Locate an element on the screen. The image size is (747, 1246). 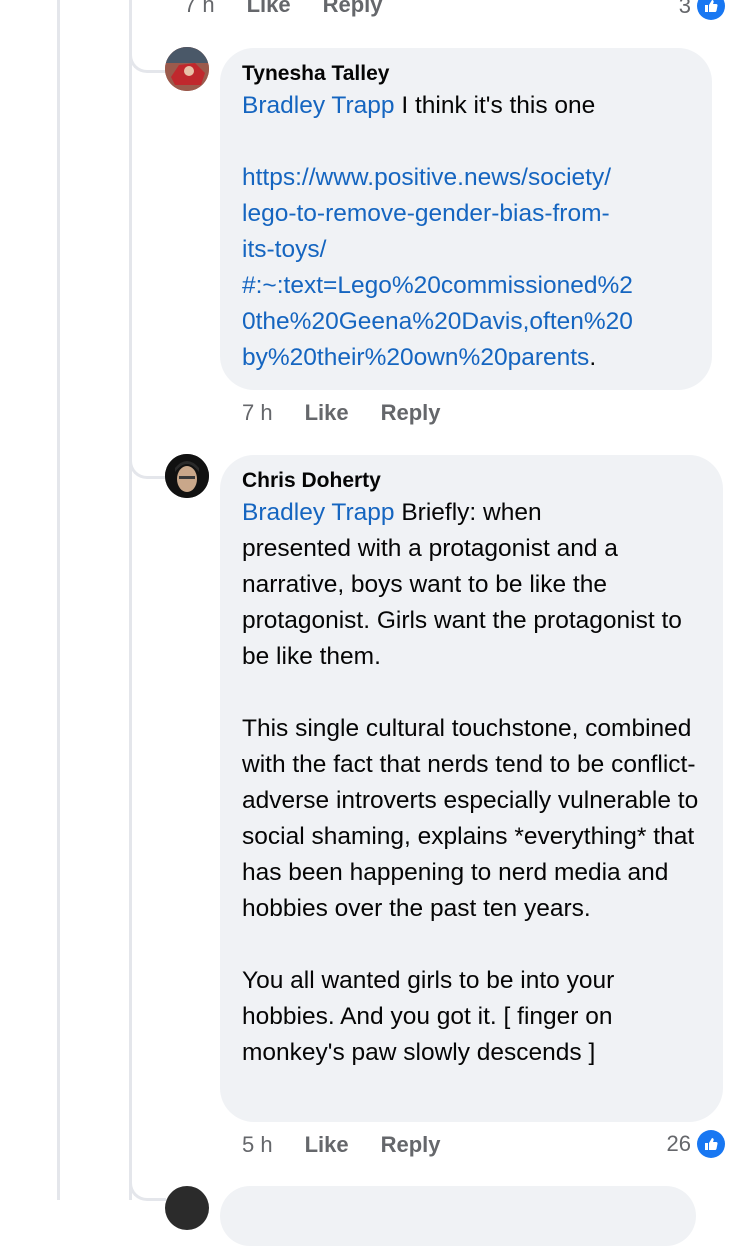
url-line: by%20their%20own%20parents is located at coordinates (415, 357).